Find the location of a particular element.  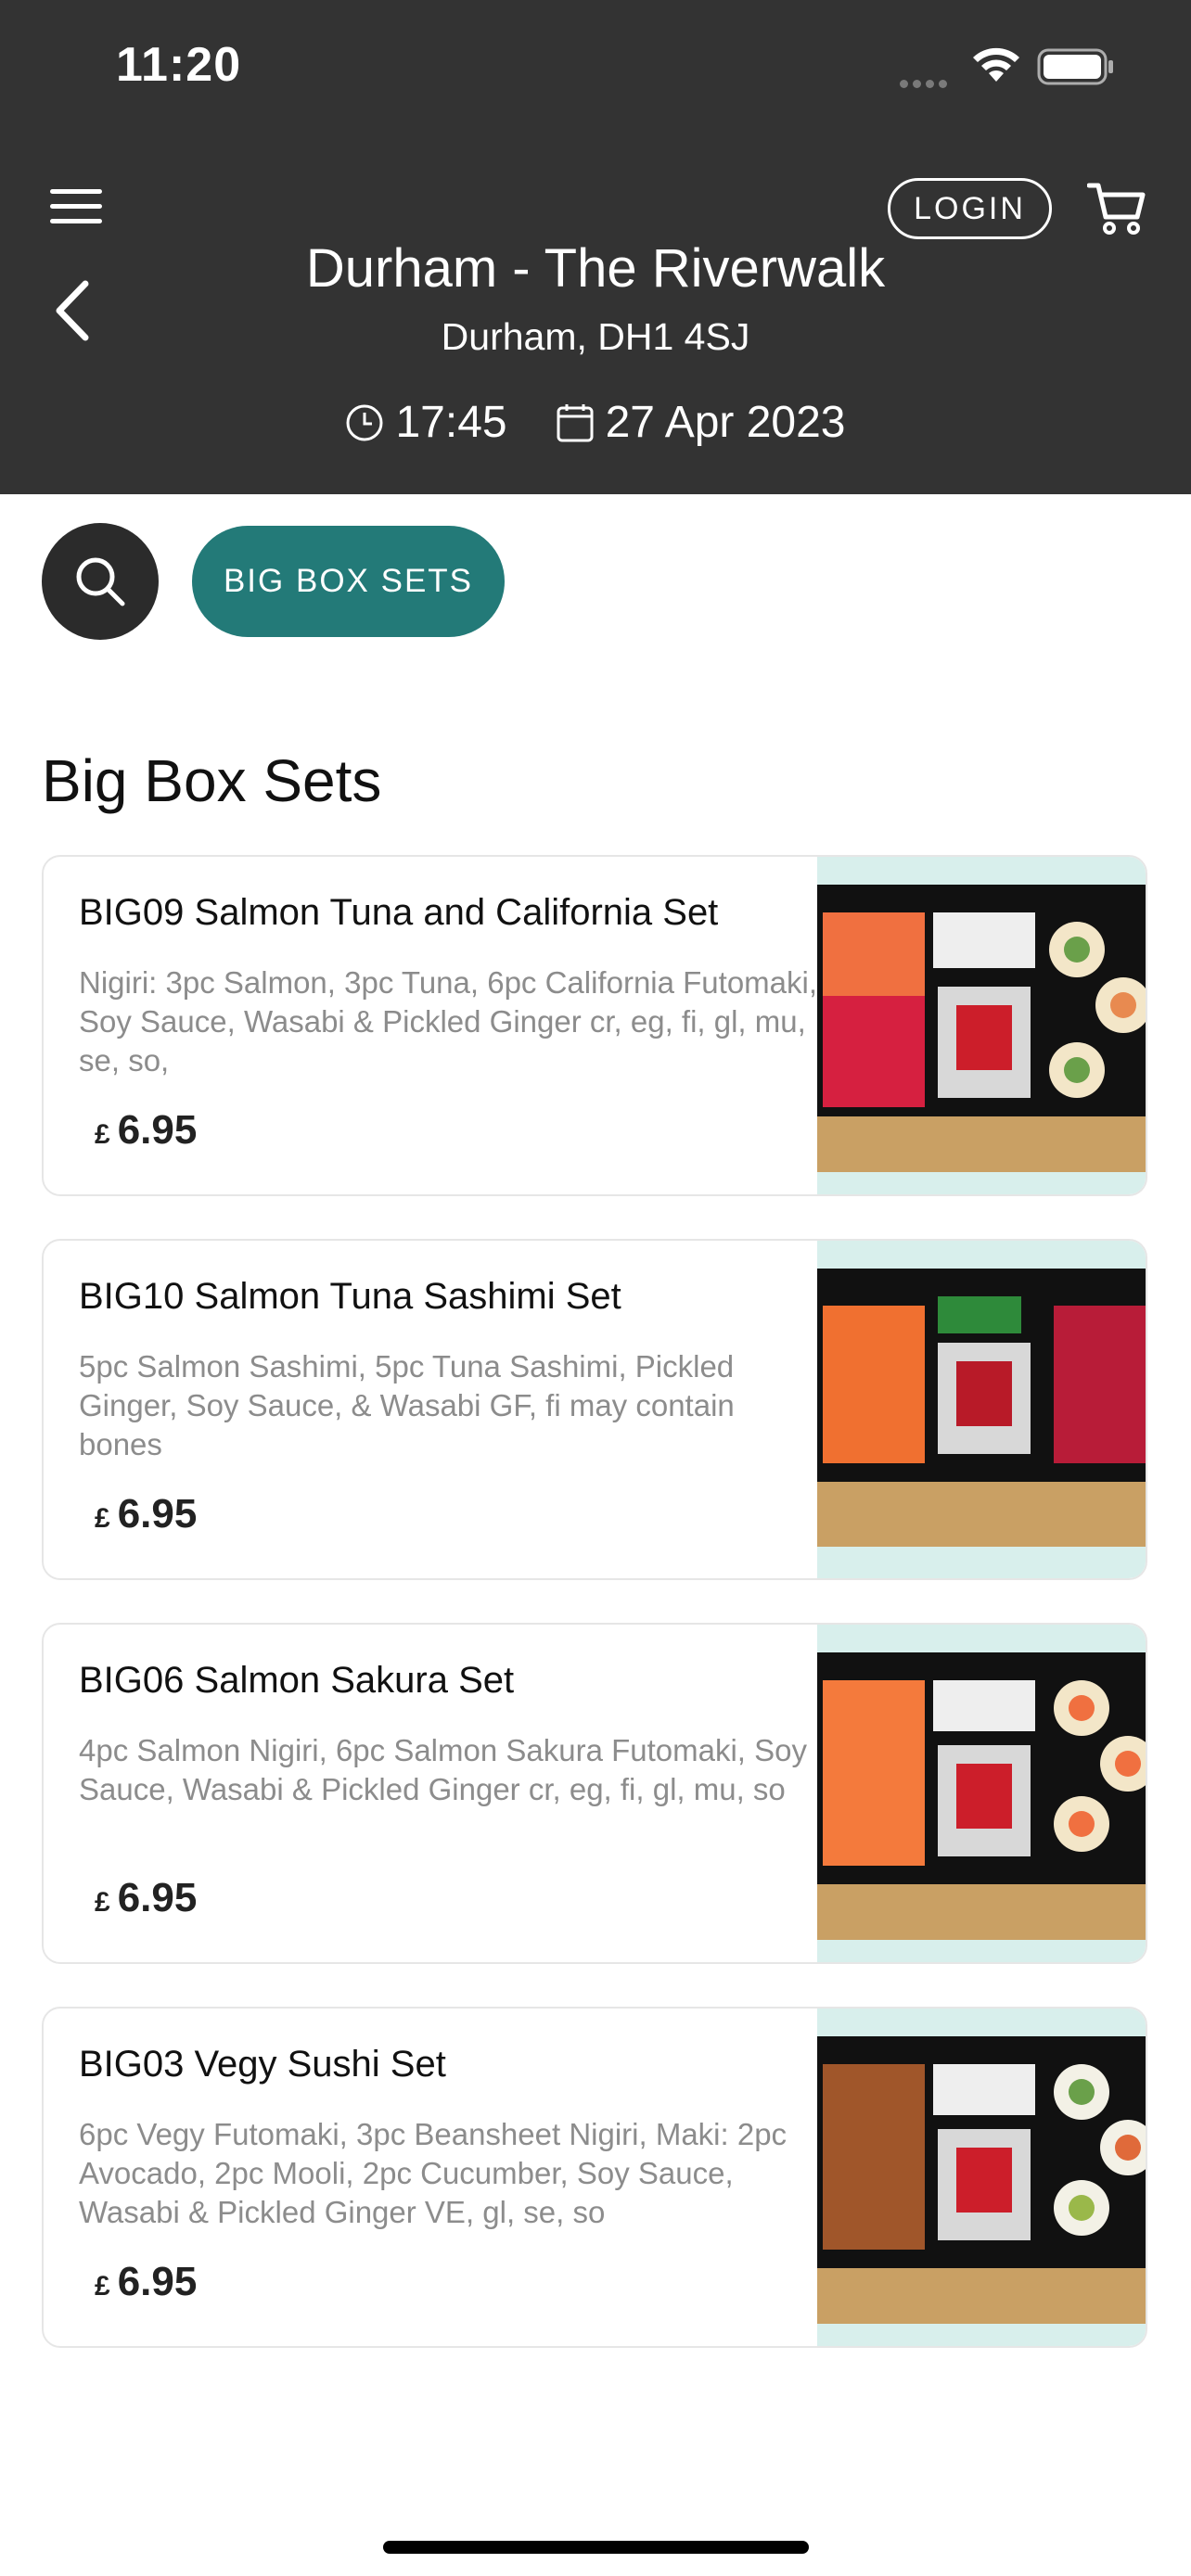

hamburger-menu-icon is located at coordinates (76, 207).